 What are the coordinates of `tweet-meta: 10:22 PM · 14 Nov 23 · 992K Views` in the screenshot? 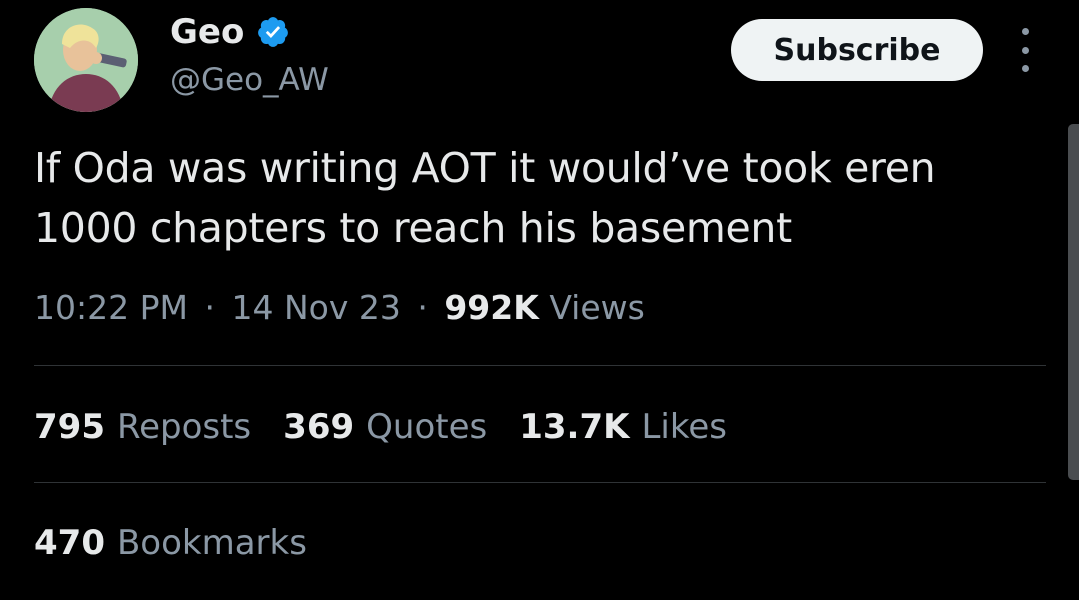 It's located at (339, 308).